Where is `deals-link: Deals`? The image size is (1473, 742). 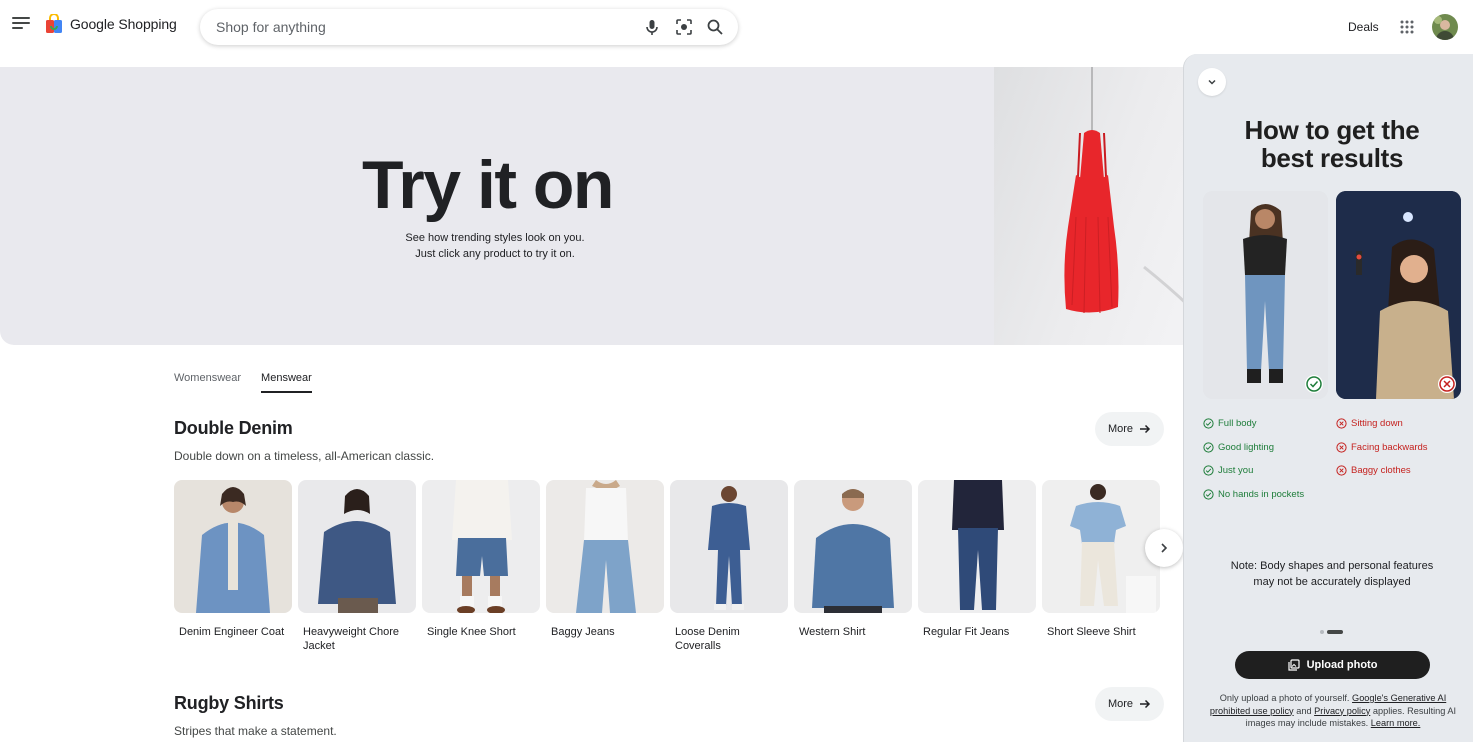 deals-link: Deals is located at coordinates (1363, 27).